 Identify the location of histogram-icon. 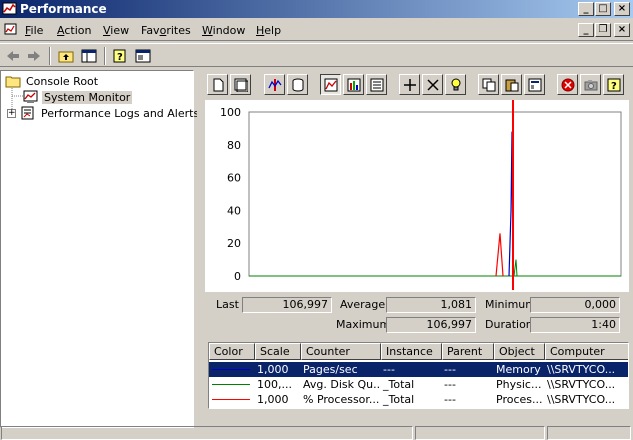
(353, 84).